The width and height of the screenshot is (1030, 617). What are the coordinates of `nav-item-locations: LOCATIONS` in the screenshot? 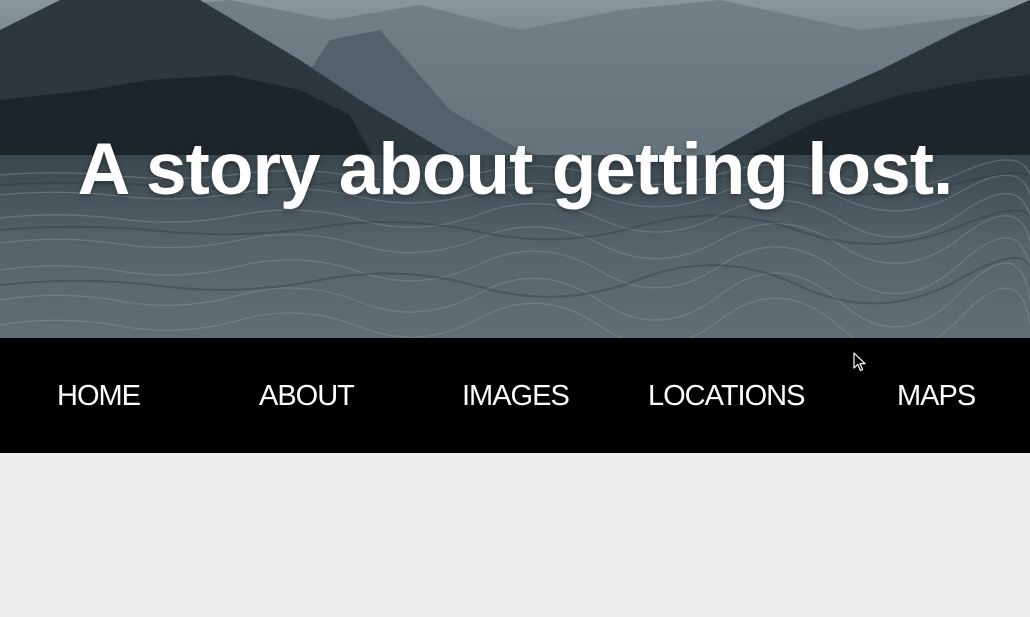 It's located at (726, 396).